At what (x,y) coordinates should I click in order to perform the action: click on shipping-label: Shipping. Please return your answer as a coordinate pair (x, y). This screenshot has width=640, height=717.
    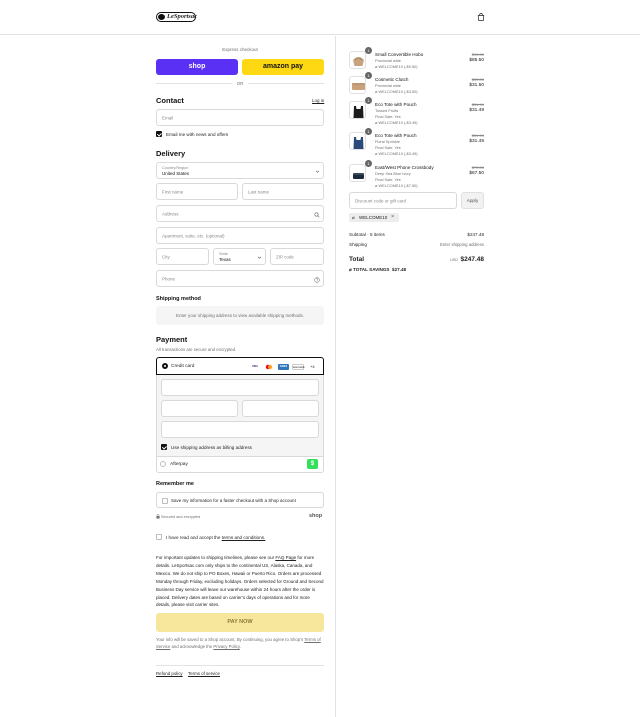
    Looking at the image, I should click on (358, 244).